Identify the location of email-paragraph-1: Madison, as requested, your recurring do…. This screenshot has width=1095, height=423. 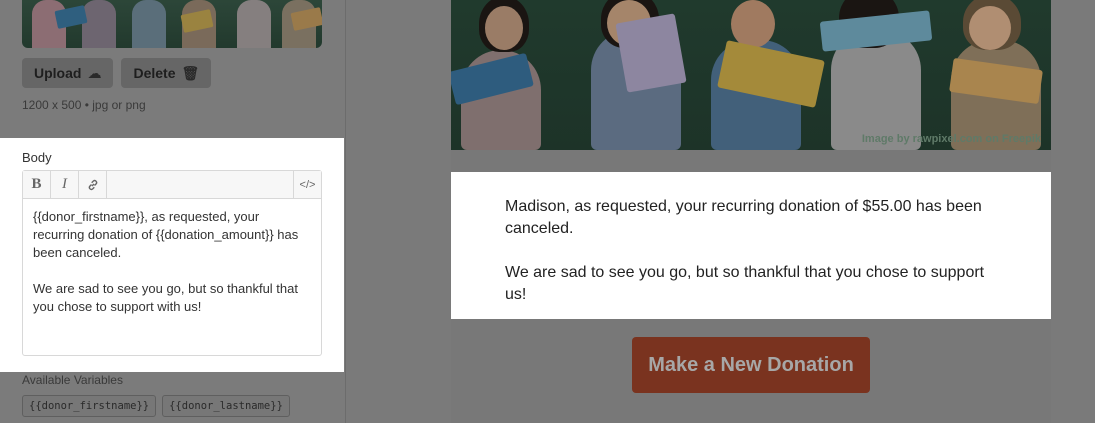
(743, 217).